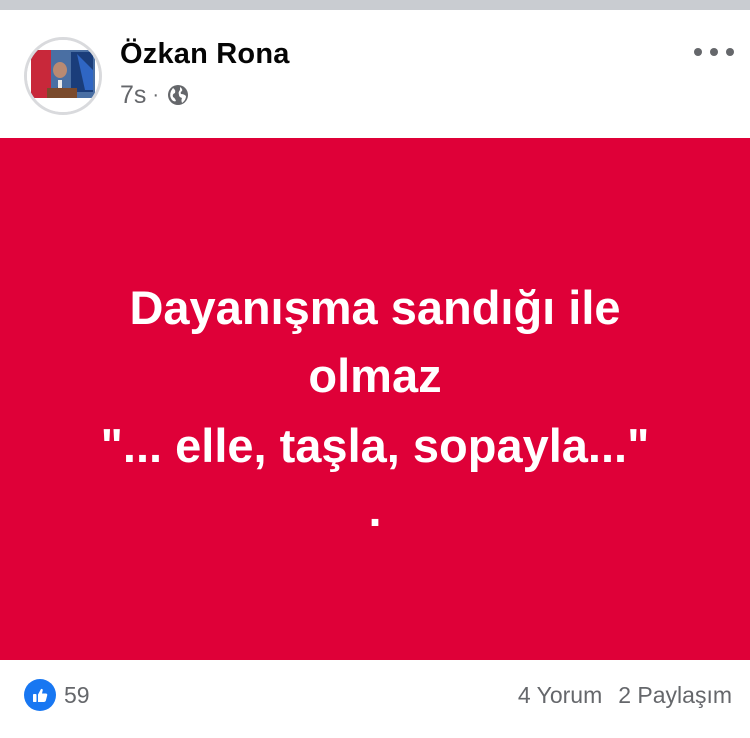 Image resolution: width=750 pixels, height=738 pixels. What do you see at coordinates (57, 695) in the screenshot?
I see `reactions-summary: 59` at bounding box center [57, 695].